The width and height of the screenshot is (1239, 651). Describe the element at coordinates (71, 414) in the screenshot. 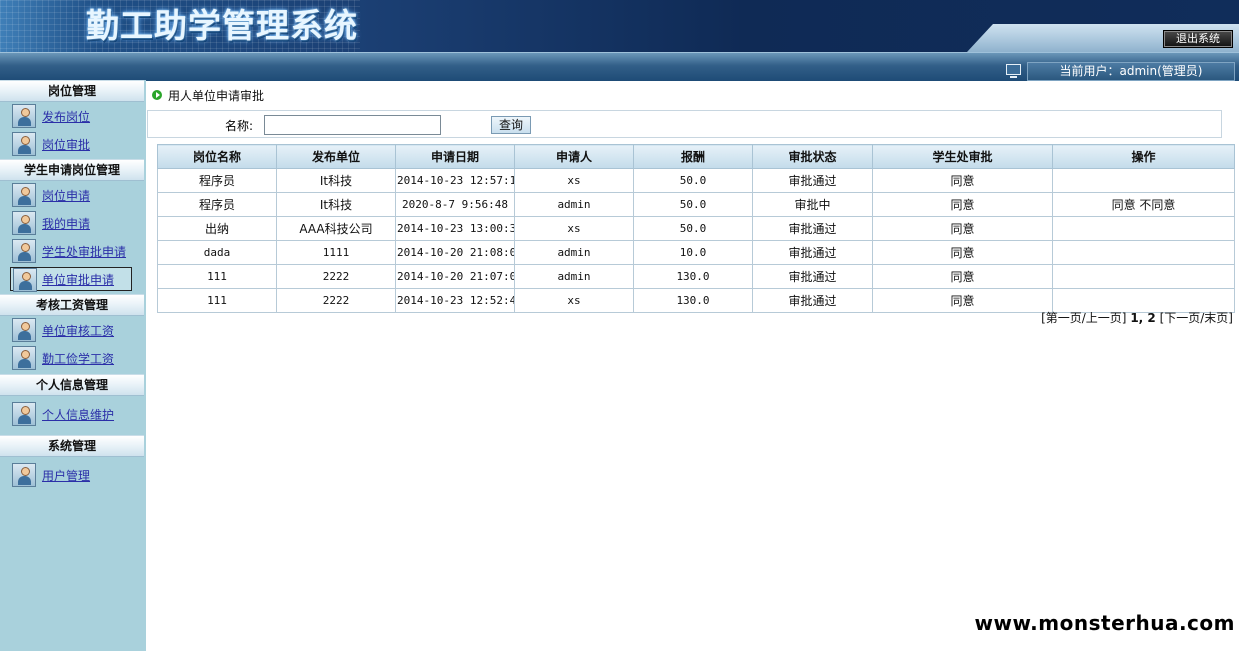

I see `sidebar-item-personal-info: 个人信息维护` at that location.